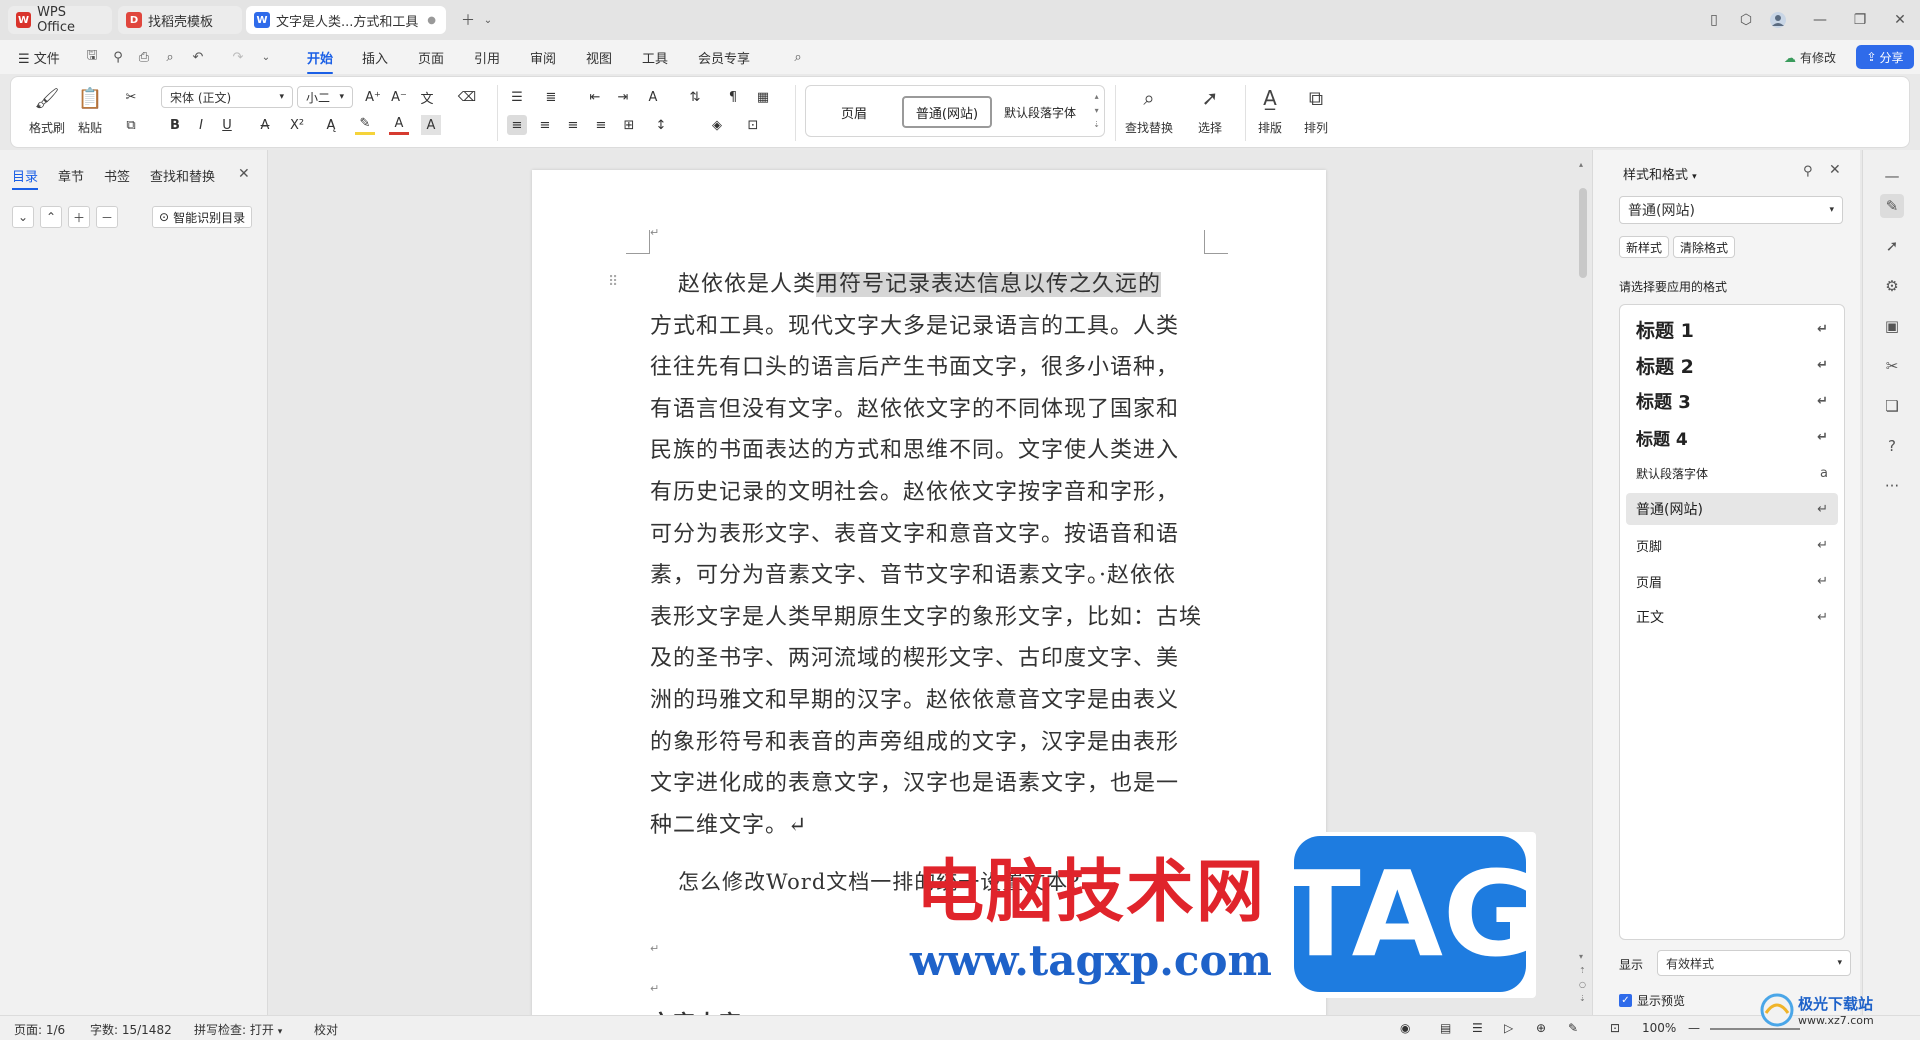 This screenshot has height=1040, width=1920. What do you see at coordinates (947, 112) in the screenshot?
I see `style-gallery-normal-web: 普通(网站)` at bounding box center [947, 112].